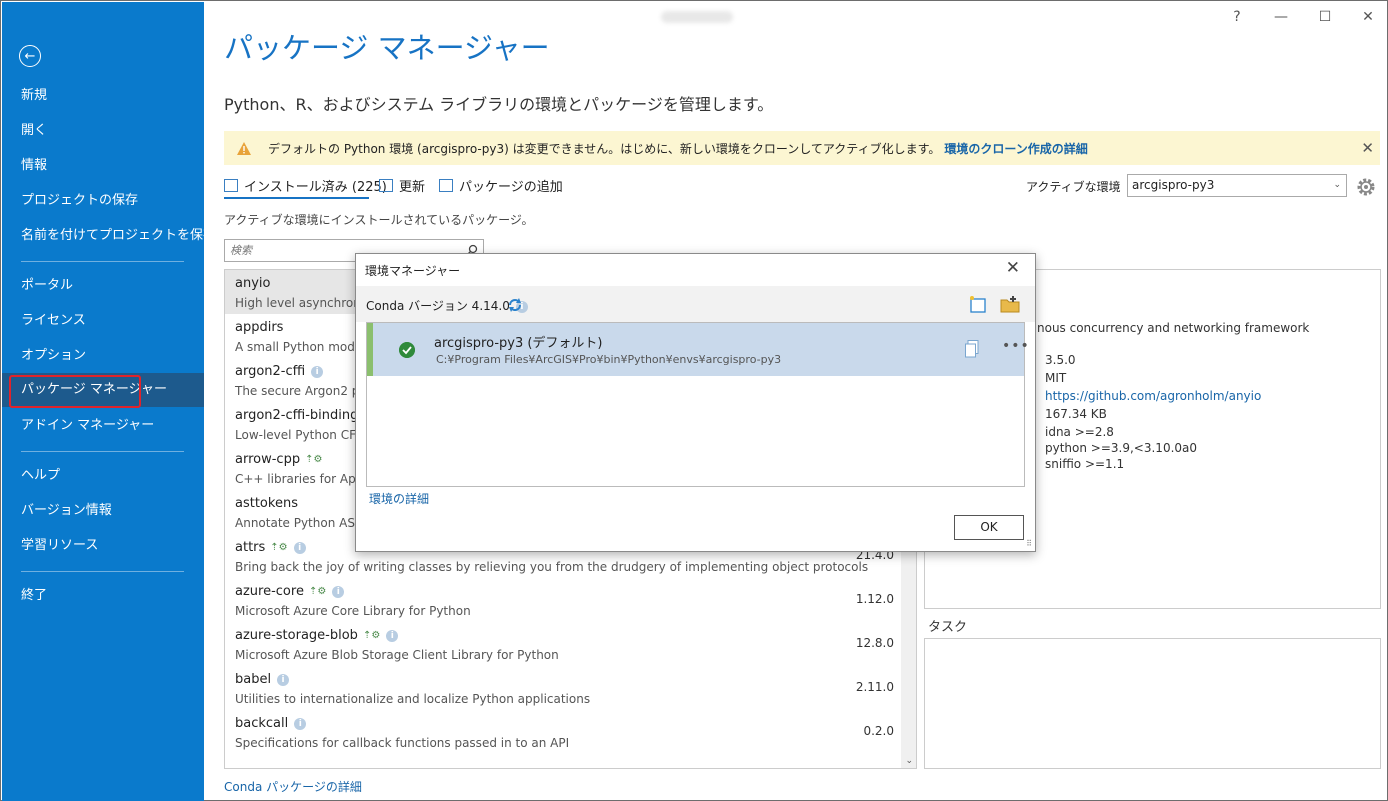  I want to click on clone-env-help-link: 環境のクローン作成の詳細, so click(1015, 148).